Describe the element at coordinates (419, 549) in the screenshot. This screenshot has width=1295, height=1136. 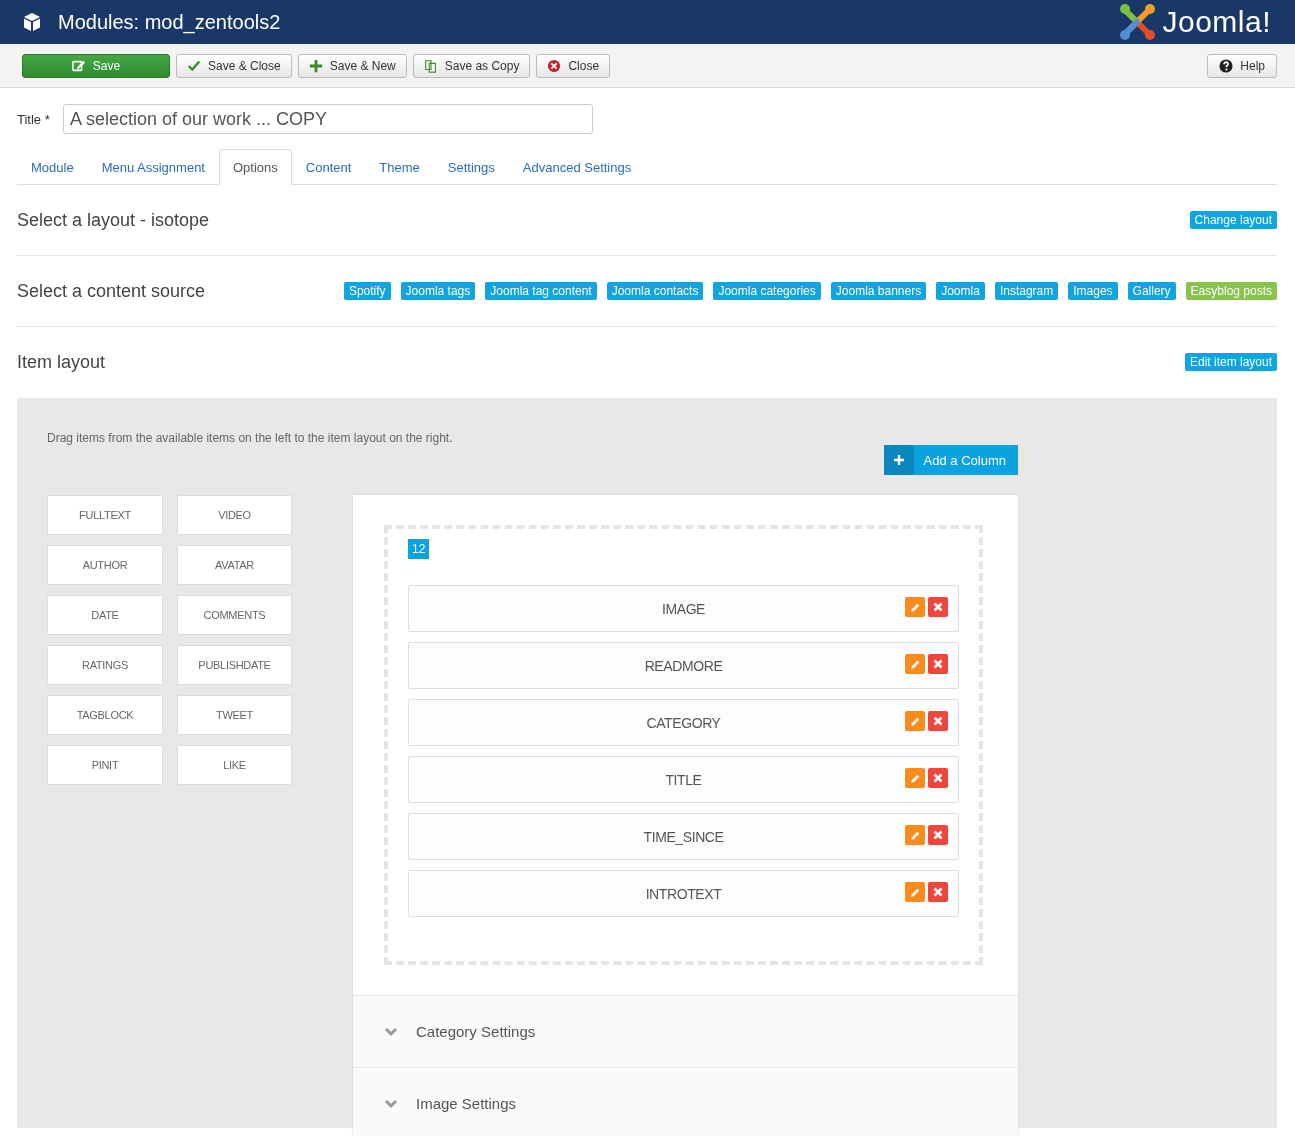
I see `column-width-badge: 12` at that location.